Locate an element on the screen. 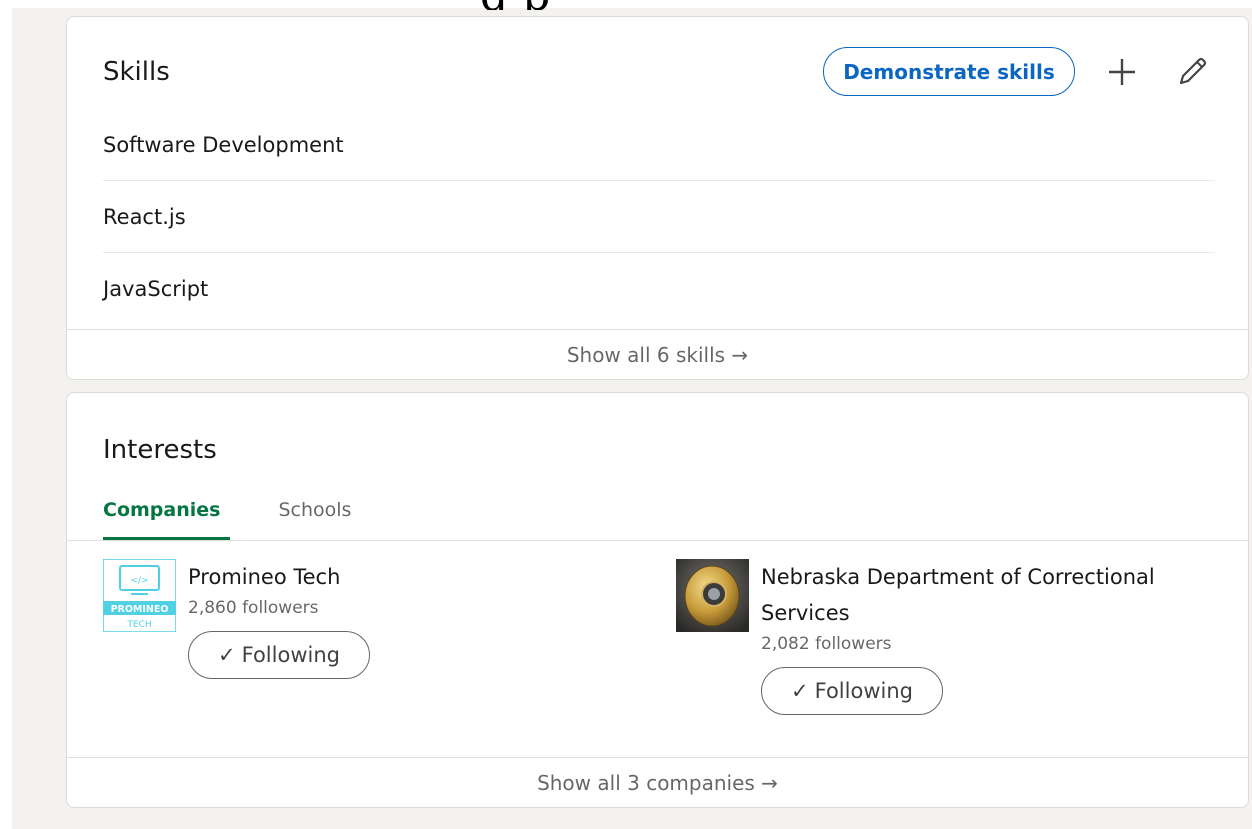 Image resolution: width=1252 pixels, height=829 pixels. tab-companies: Companies is located at coordinates (167, 512).